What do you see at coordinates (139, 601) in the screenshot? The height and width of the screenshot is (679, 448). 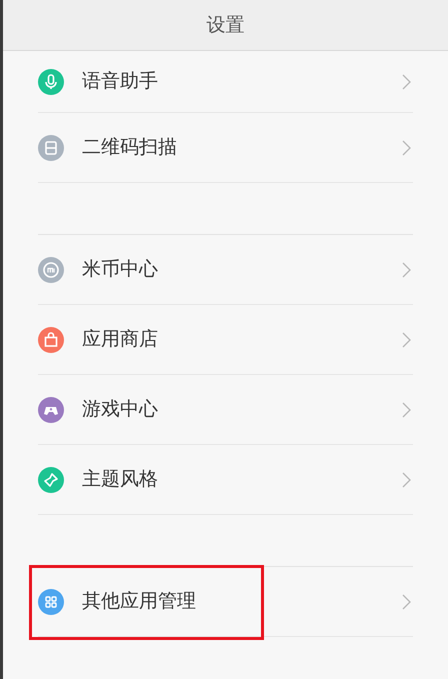 I see `item-label: 其他应用管理` at bounding box center [139, 601].